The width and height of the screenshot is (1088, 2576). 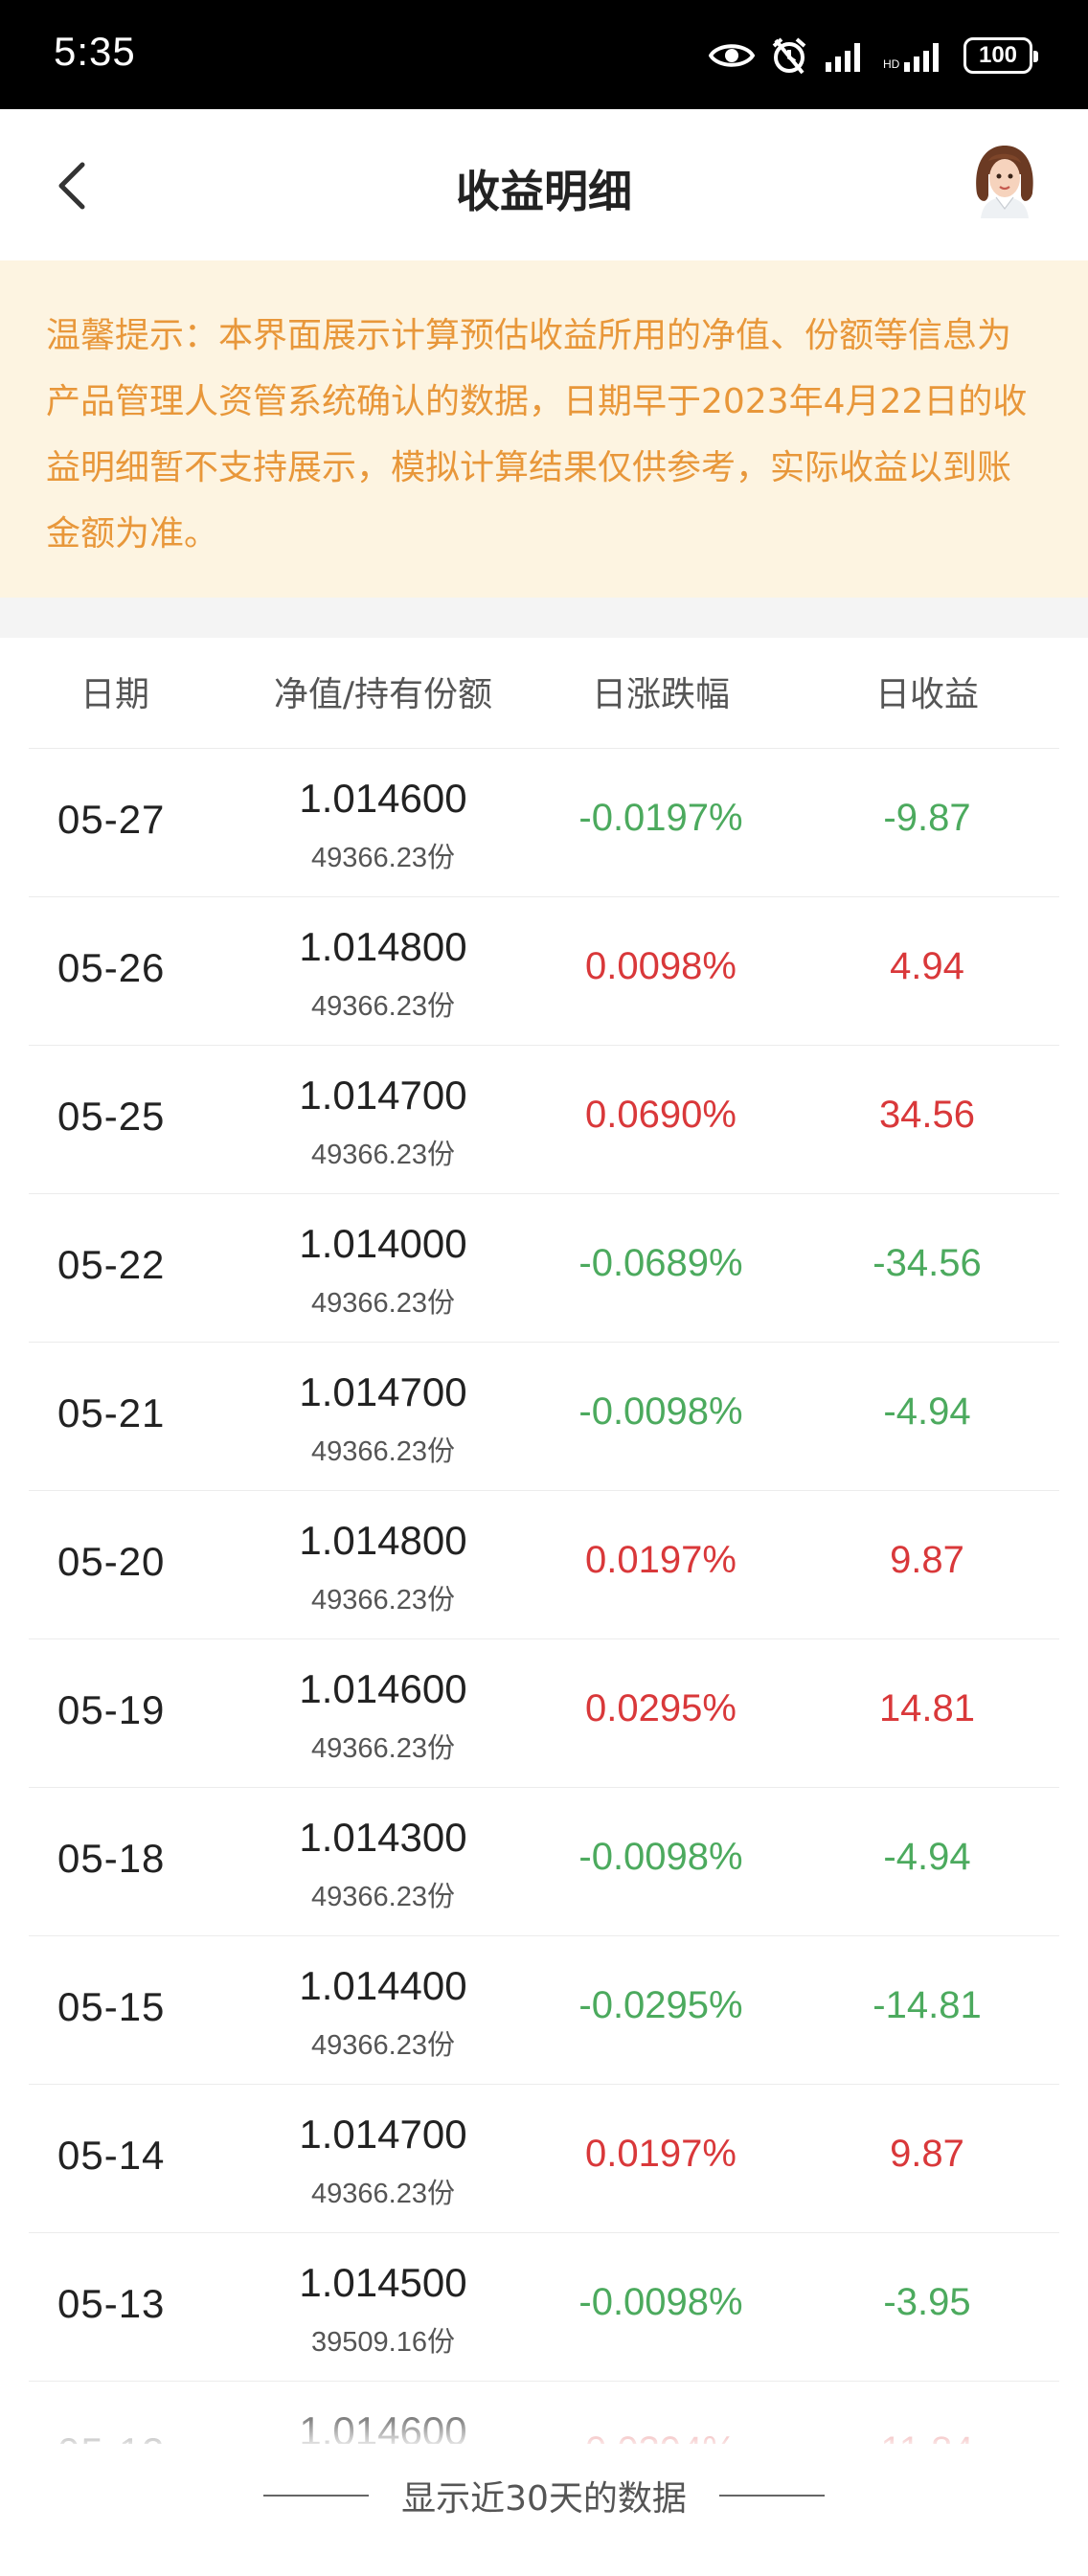 What do you see at coordinates (111, 1116) in the screenshot?
I see `row-date: 05-25` at bounding box center [111, 1116].